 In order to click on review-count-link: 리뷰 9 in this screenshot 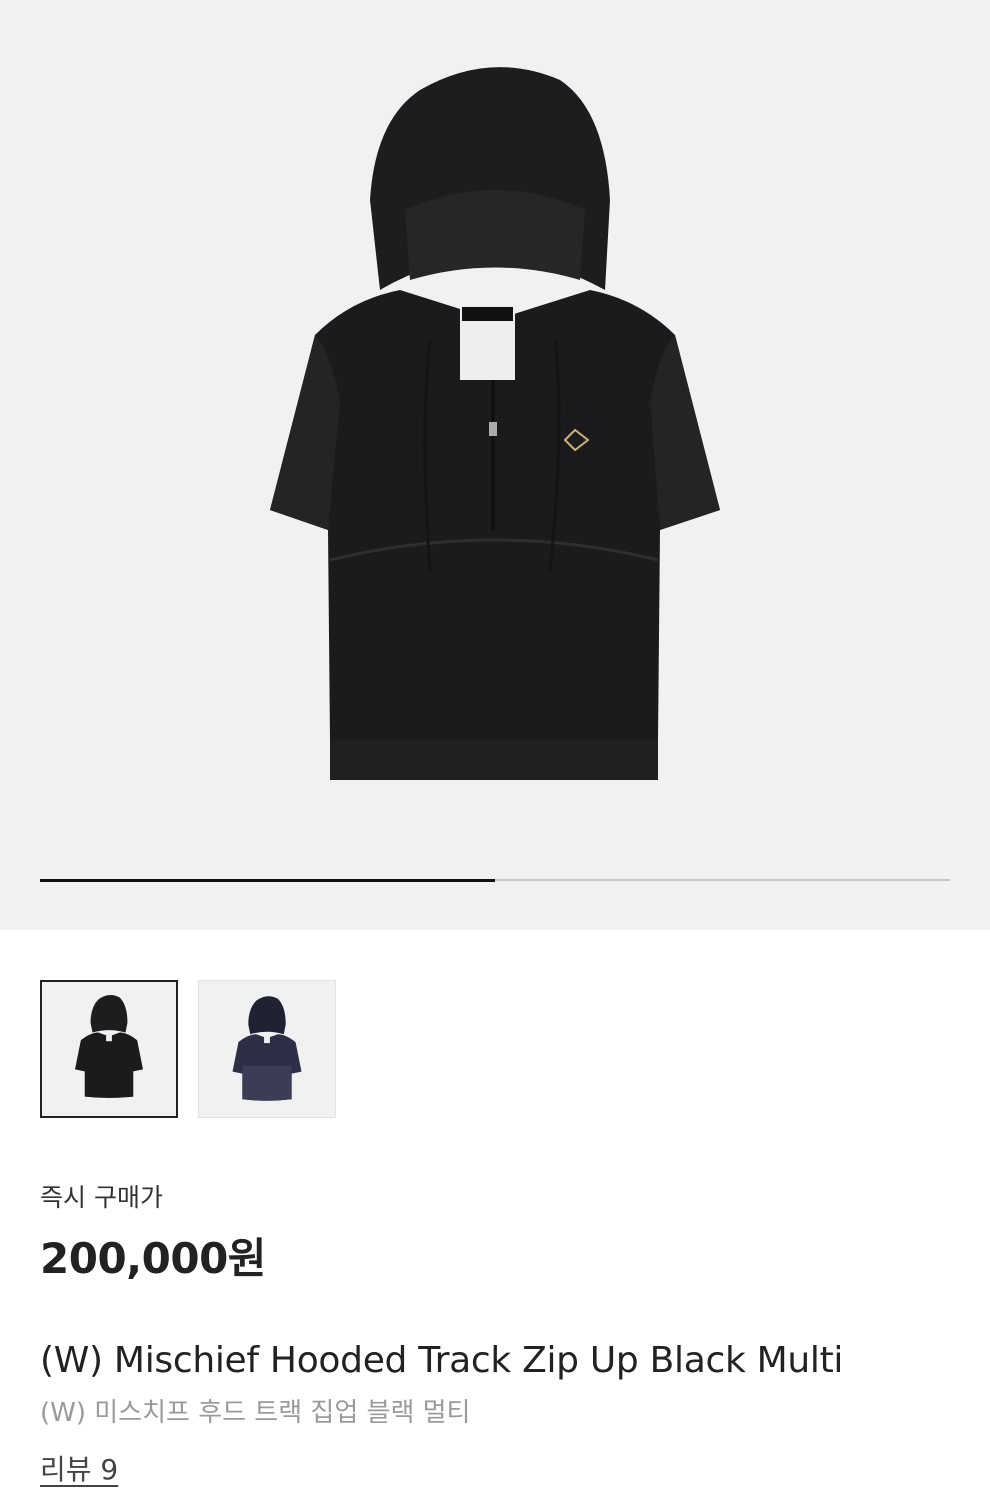, I will do `click(79, 1468)`.